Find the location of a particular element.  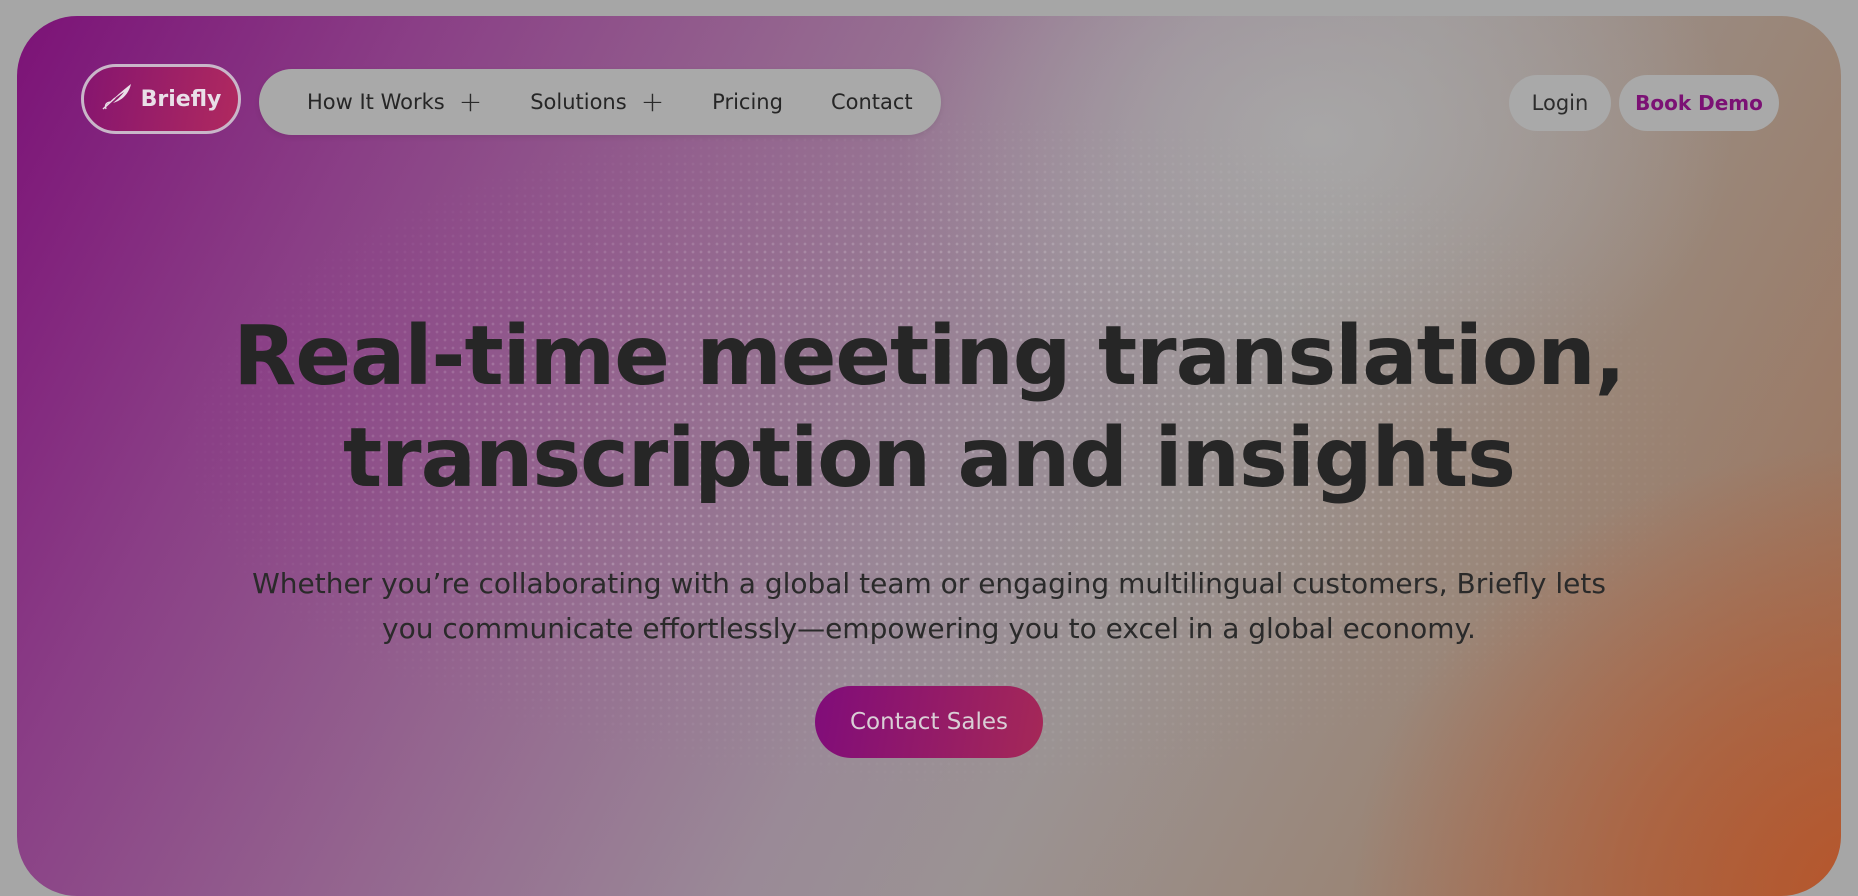

nav-item-label: Solutions is located at coordinates (578, 102).